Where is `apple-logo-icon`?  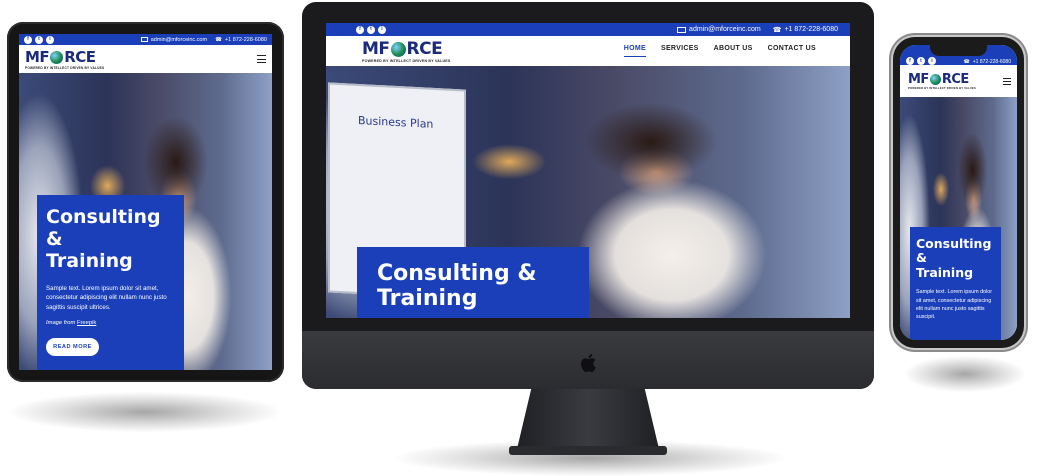
apple-logo-icon is located at coordinates (588, 363).